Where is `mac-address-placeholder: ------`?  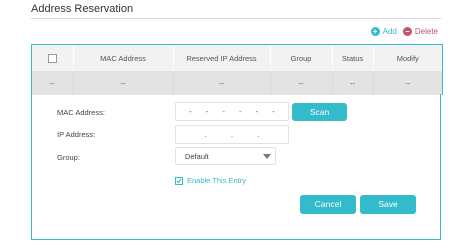 mac-address-placeholder: ------ is located at coordinates (231, 111).